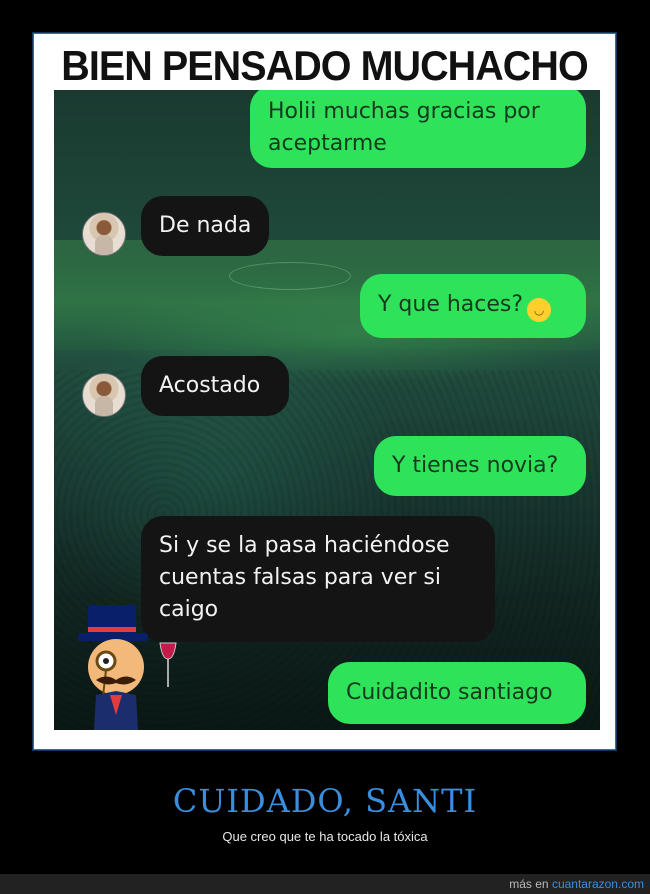 Image resolution: width=650 pixels, height=894 pixels. I want to click on footer: más en cuantarazon.com, so click(576, 884).